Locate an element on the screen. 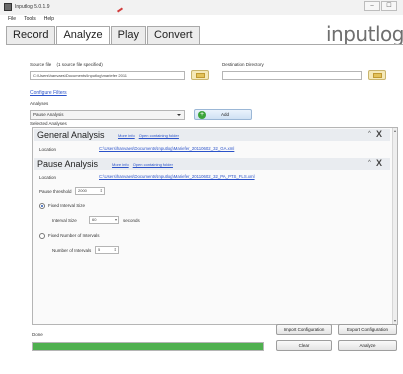 The width and height of the screenshot is (403, 374). pause-more-info-link: More info is located at coordinates (120, 164).